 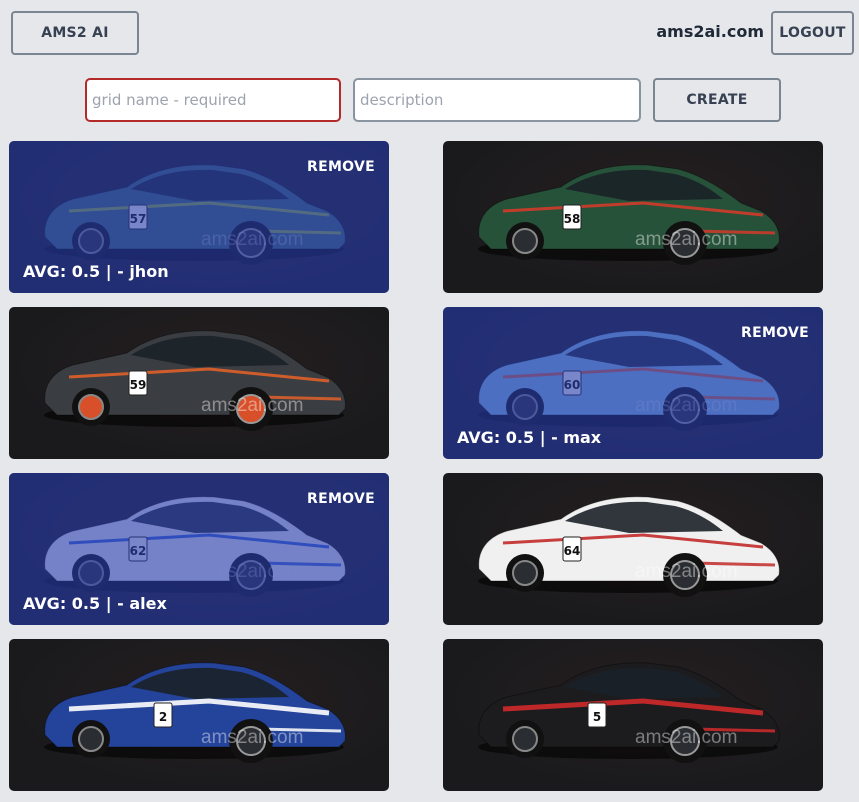 What do you see at coordinates (96, 271) in the screenshot?
I see `avg-label: AVG: 0.5 | - jhon` at bounding box center [96, 271].